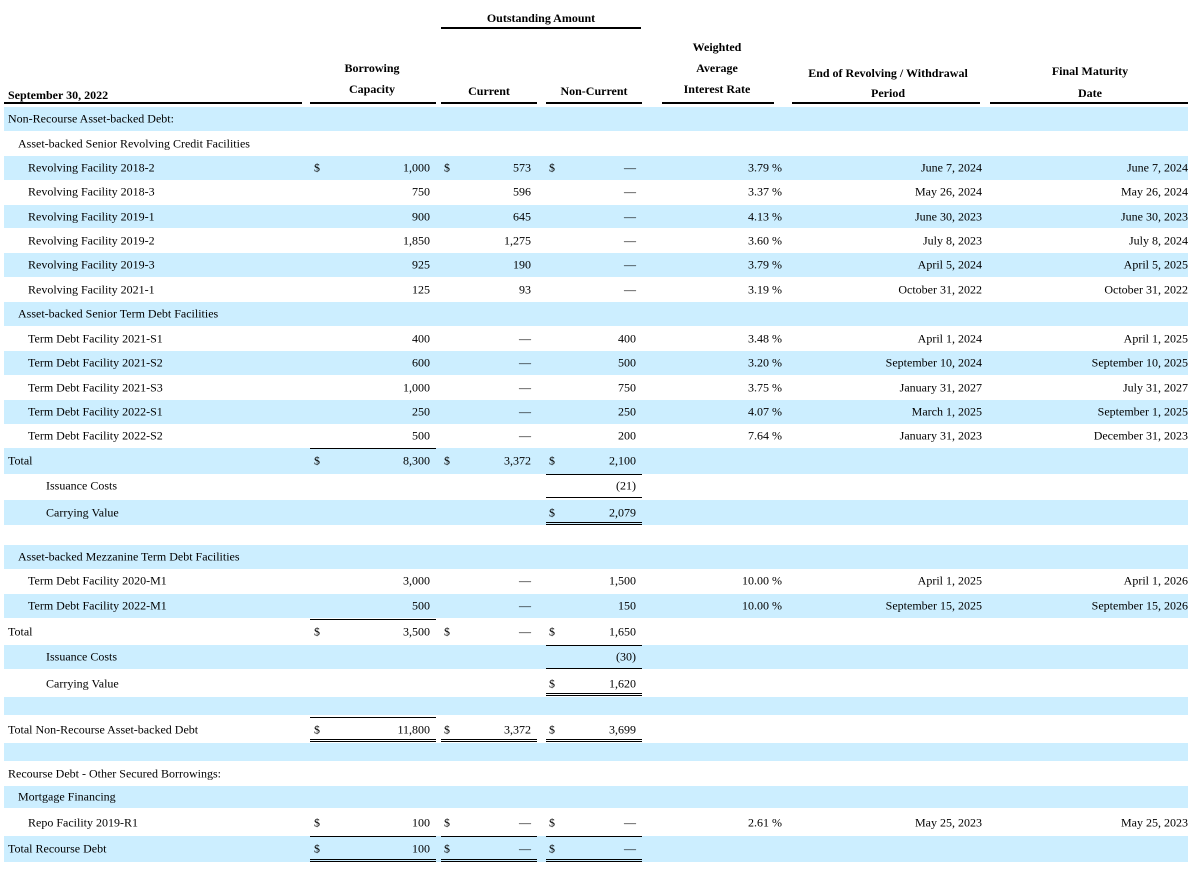 The width and height of the screenshot is (1200, 878). Describe the element at coordinates (627, 435) in the screenshot. I see `non-current-amount-value: 200` at that location.